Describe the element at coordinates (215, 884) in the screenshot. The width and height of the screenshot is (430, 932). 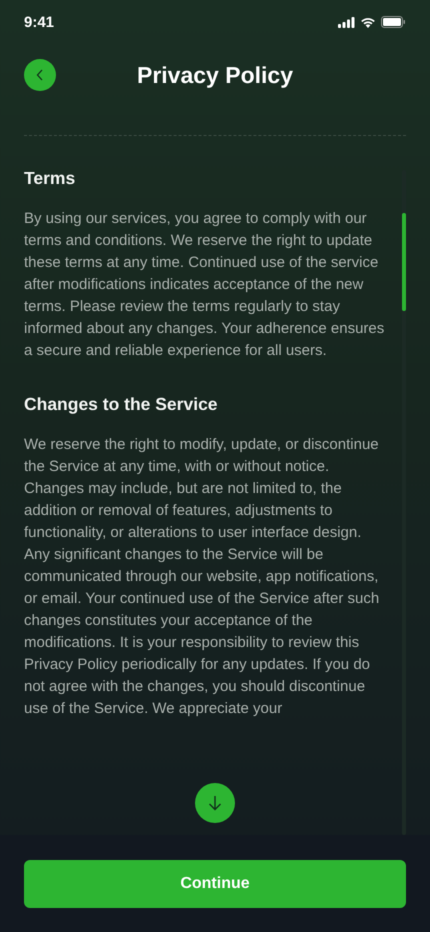
I see `continue-button: Continue` at that location.